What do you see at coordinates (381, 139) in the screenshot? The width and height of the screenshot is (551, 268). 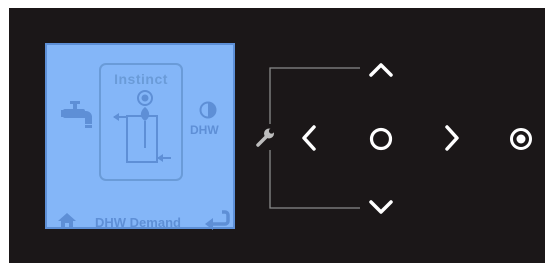 I see `circle-select-icon` at bounding box center [381, 139].